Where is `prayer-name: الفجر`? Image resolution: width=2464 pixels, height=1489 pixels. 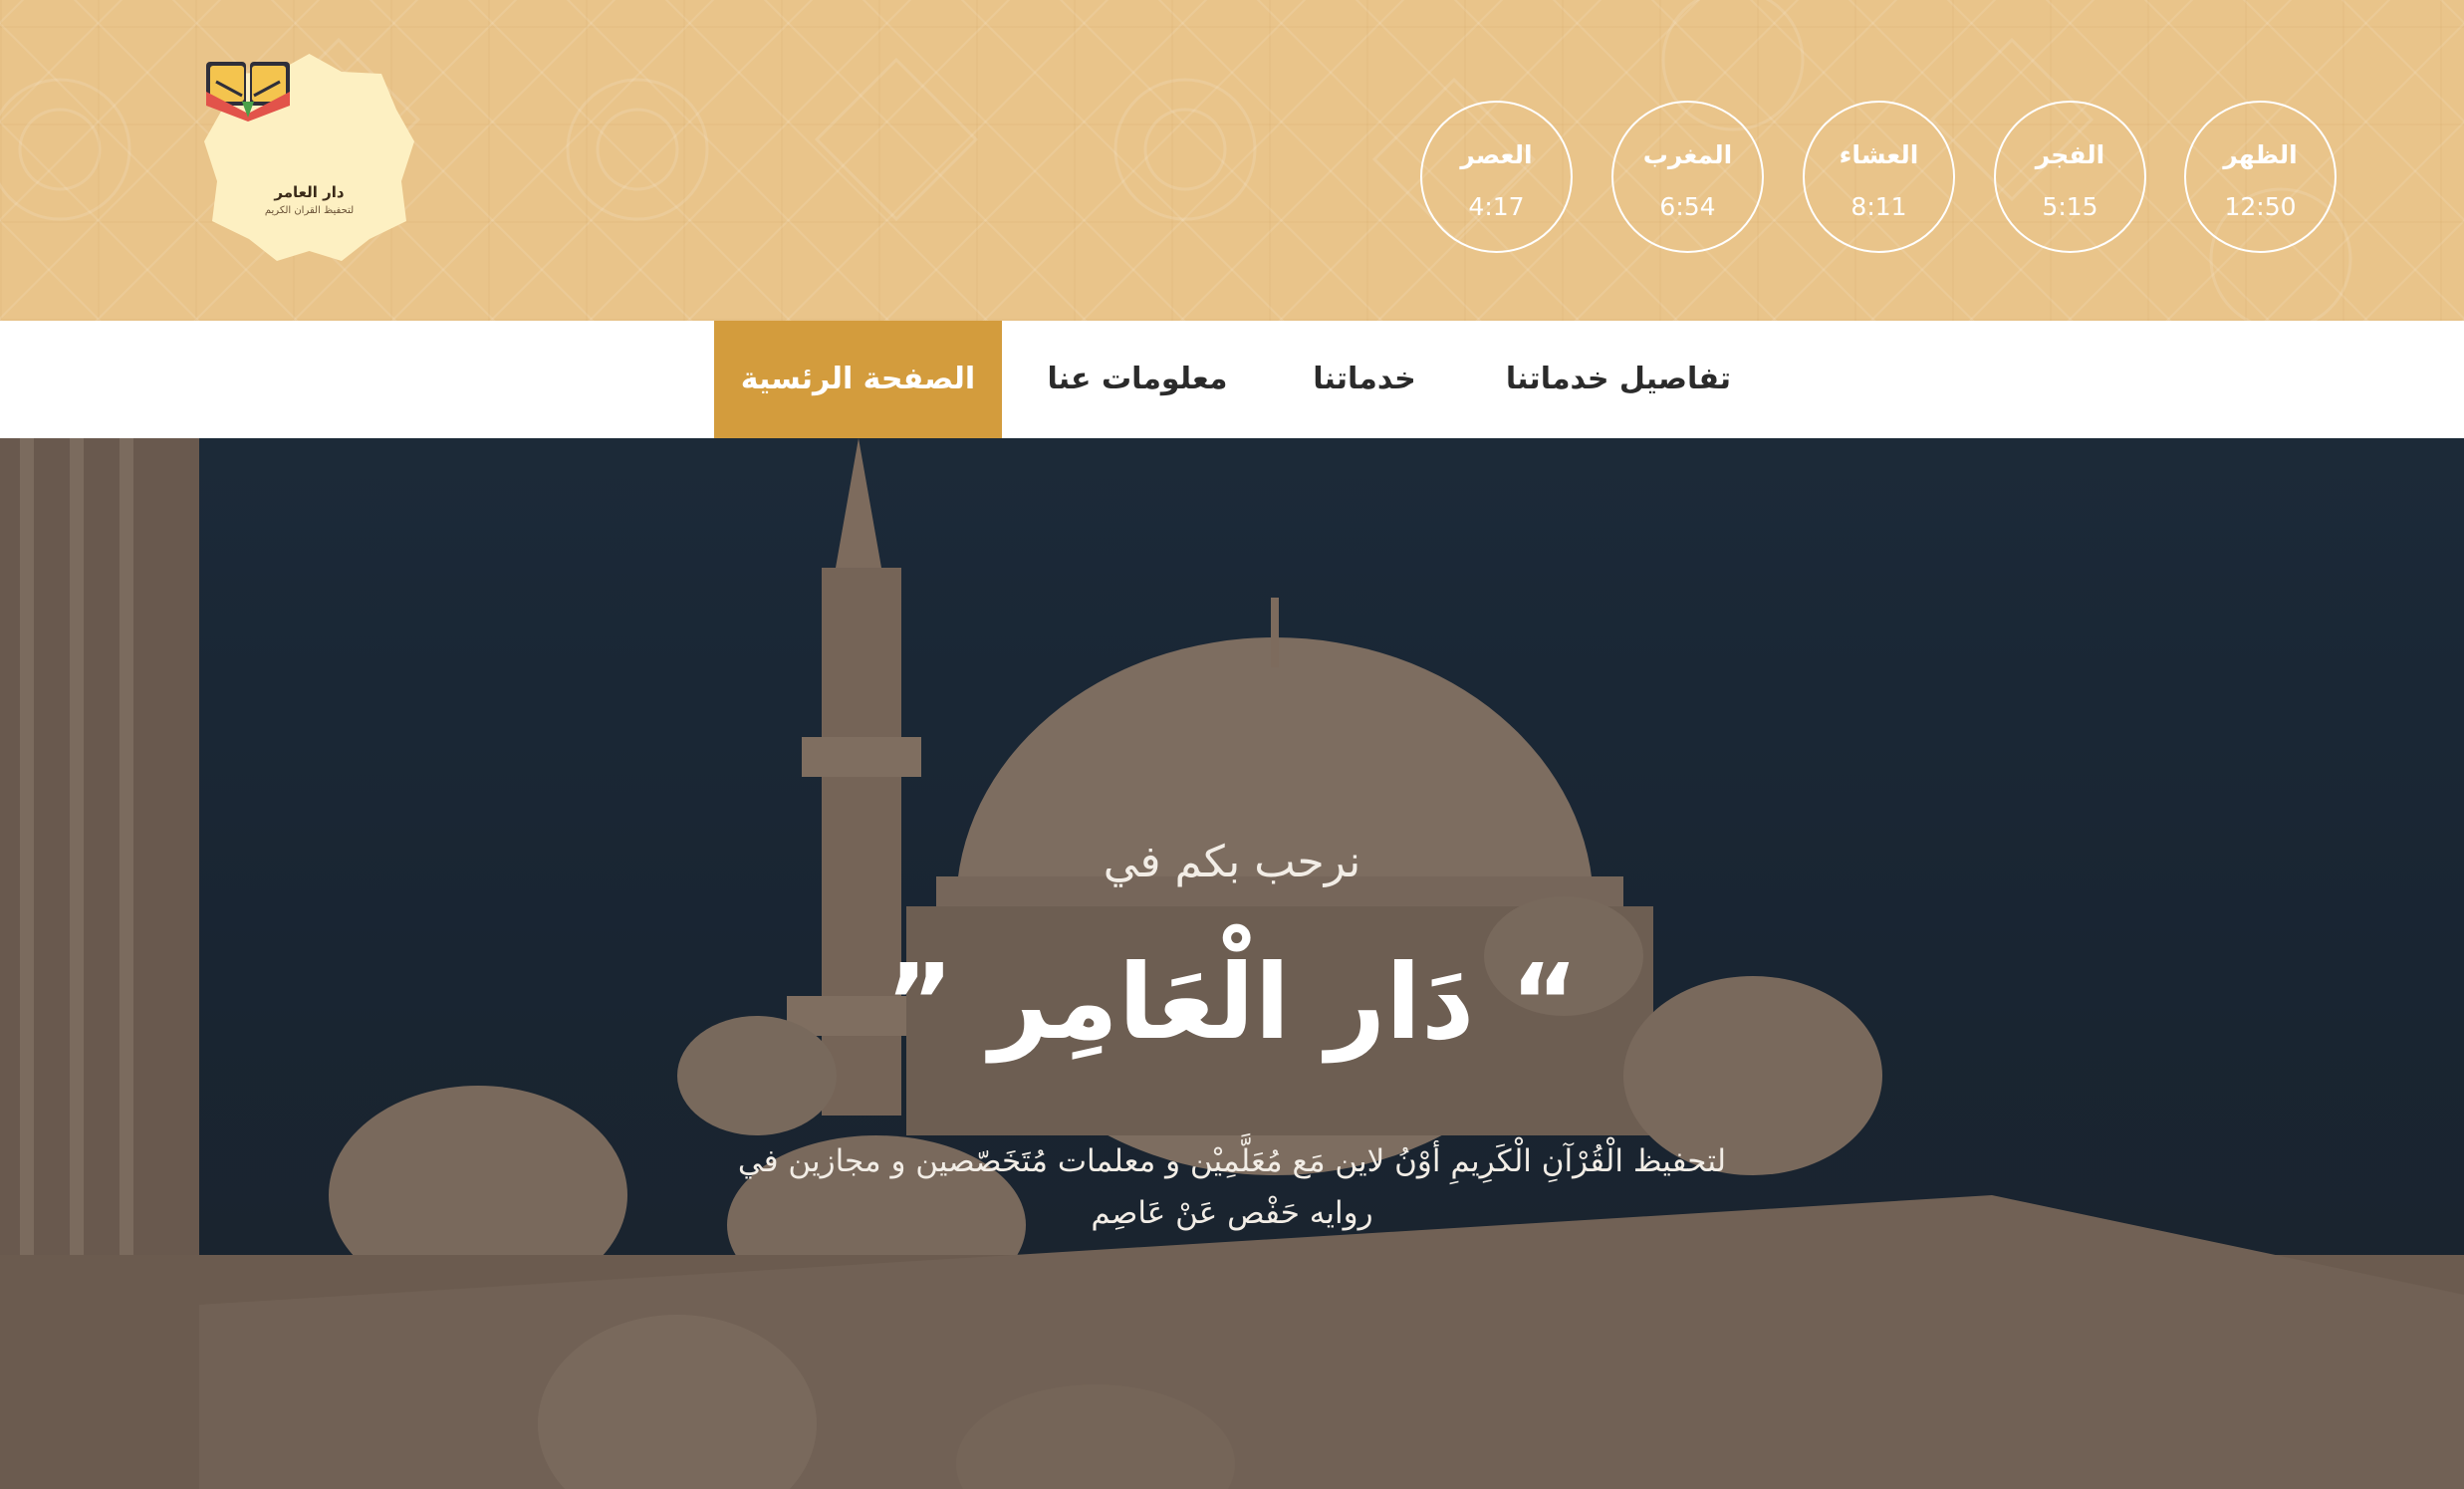 prayer-name: الفجر is located at coordinates (2070, 154).